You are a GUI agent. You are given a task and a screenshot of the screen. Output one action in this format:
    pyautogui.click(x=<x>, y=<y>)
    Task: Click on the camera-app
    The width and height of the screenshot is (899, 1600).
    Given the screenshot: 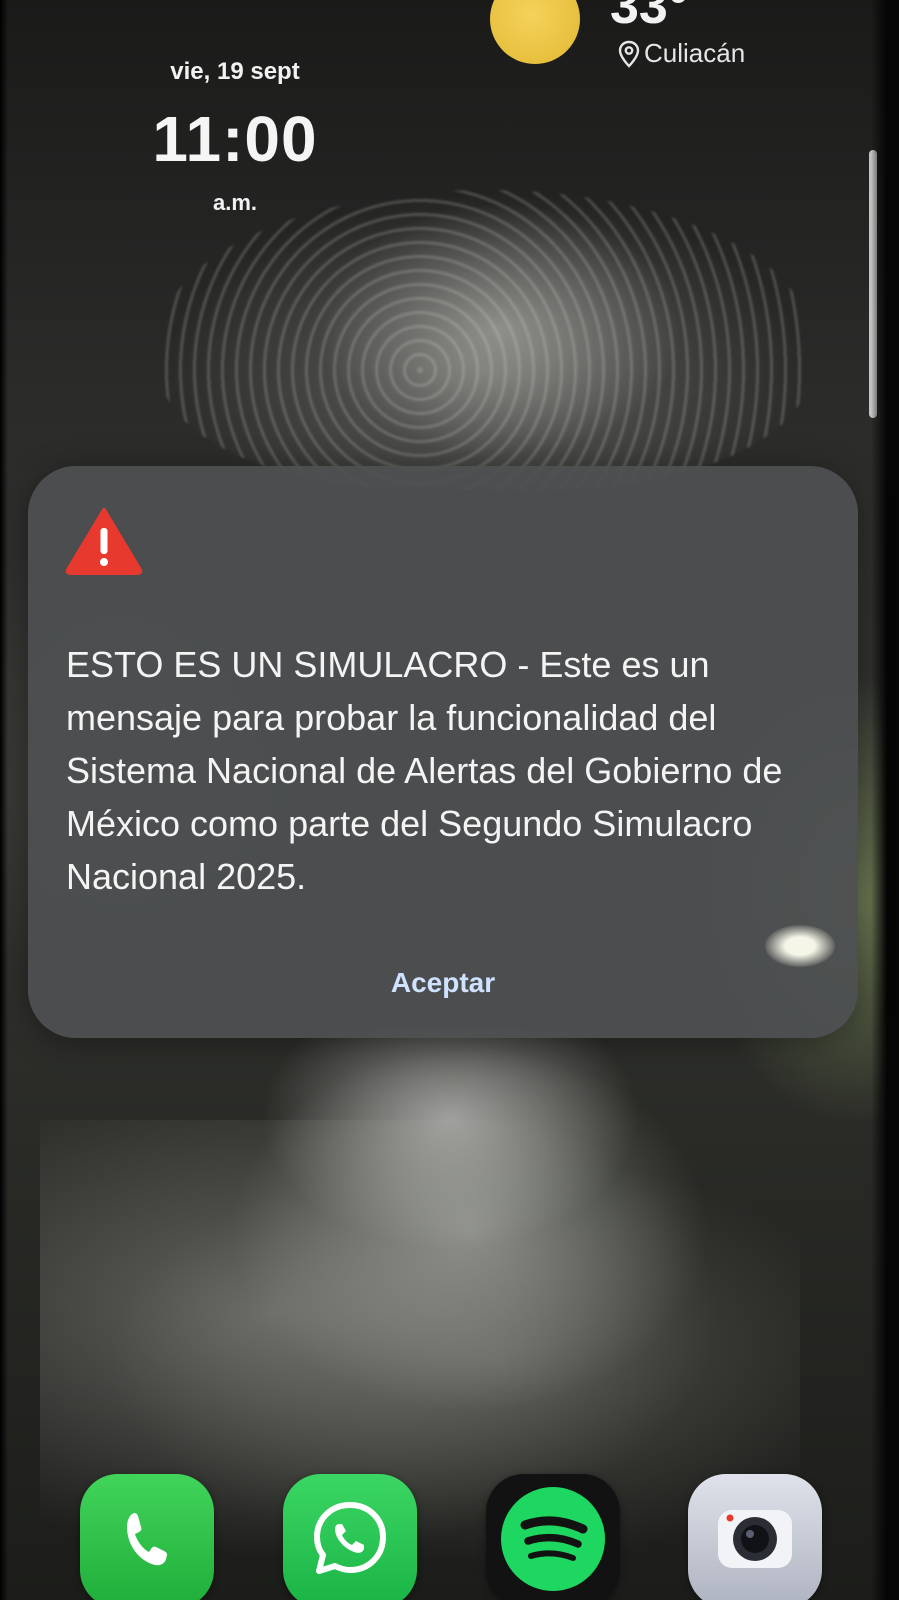 What is the action you would take?
    pyautogui.click(x=755, y=1537)
    